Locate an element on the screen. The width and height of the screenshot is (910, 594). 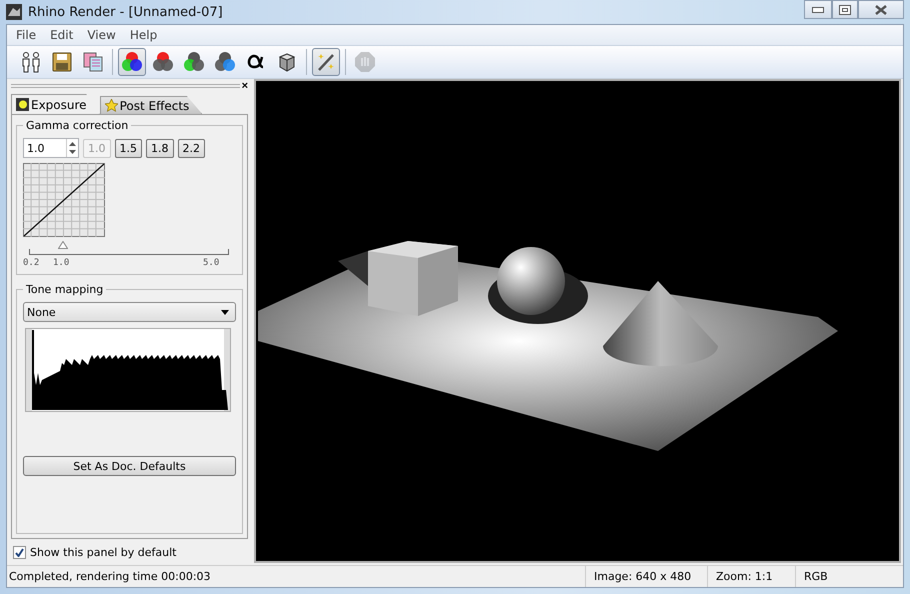
status-text: Zoom: 1:1 is located at coordinates (751, 576).